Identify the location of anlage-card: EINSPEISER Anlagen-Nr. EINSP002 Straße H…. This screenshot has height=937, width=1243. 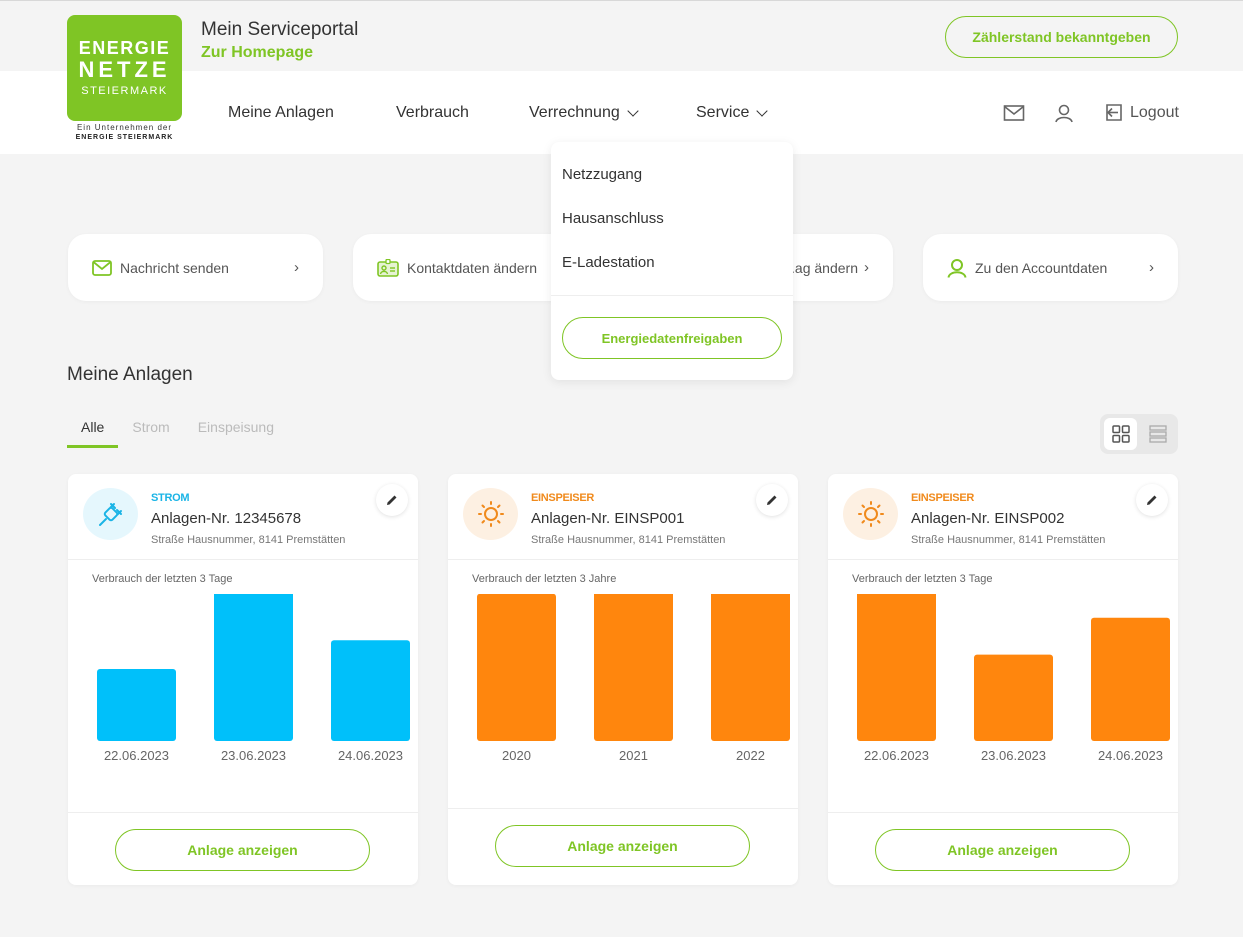
(1003, 679).